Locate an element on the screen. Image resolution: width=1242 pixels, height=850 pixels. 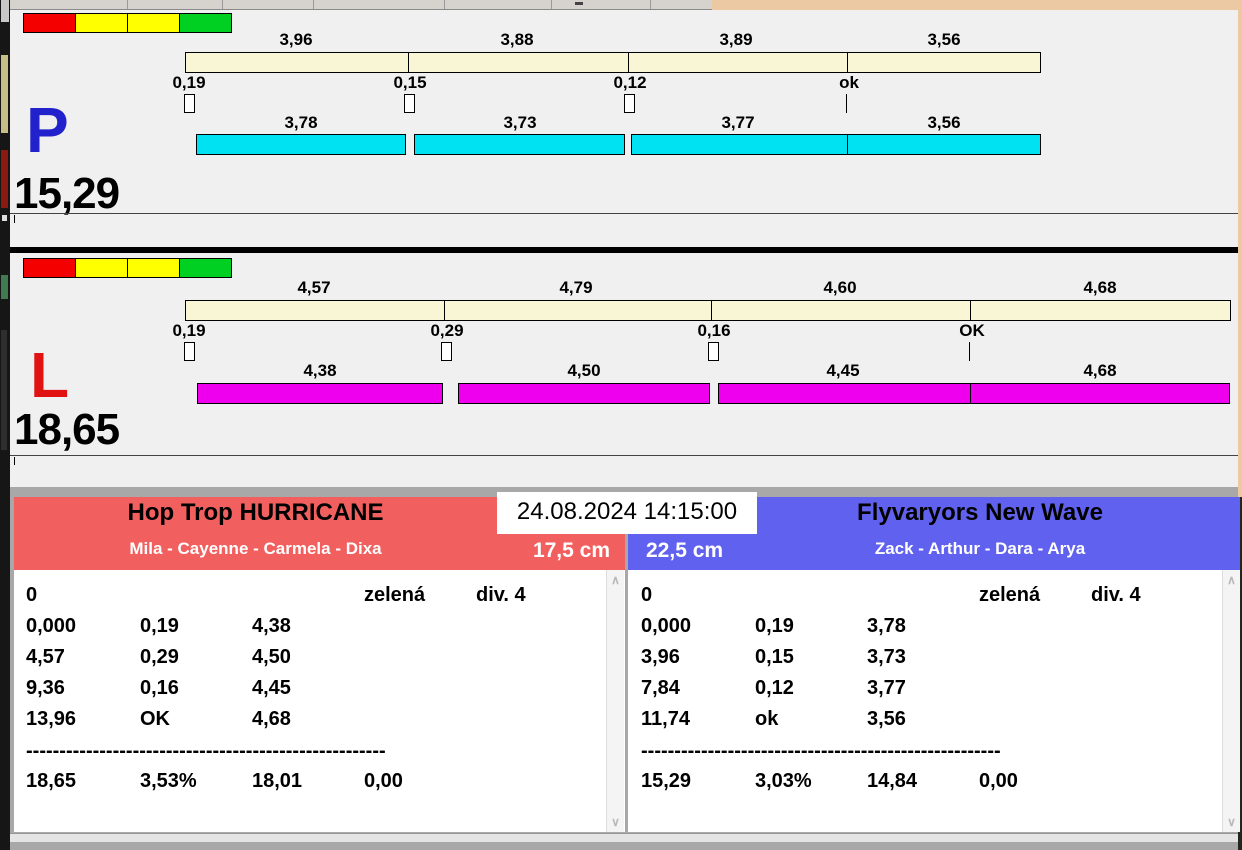
lane-total-time: 15,29 is located at coordinates (67, 193).